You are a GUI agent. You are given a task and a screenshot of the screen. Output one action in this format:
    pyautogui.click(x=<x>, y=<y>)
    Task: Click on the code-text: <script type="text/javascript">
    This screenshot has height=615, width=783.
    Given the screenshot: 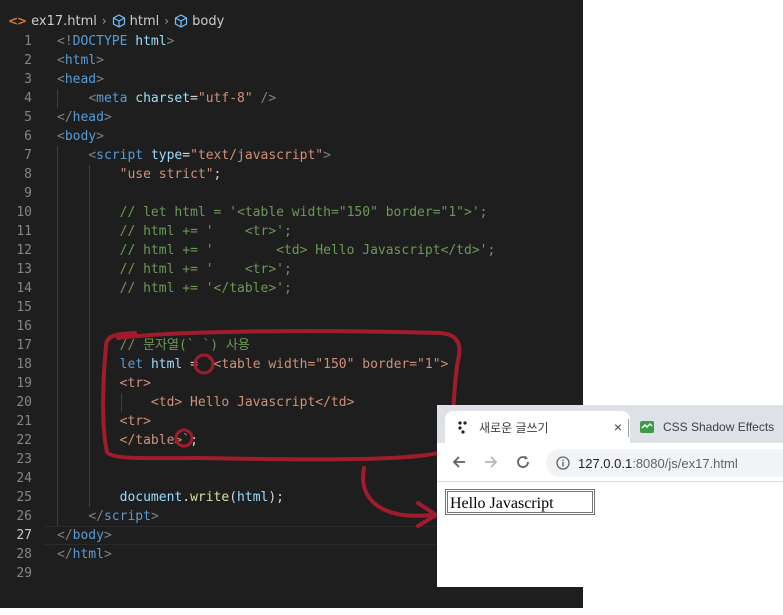 What is the action you would take?
    pyautogui.click(x=194, y=155)
    